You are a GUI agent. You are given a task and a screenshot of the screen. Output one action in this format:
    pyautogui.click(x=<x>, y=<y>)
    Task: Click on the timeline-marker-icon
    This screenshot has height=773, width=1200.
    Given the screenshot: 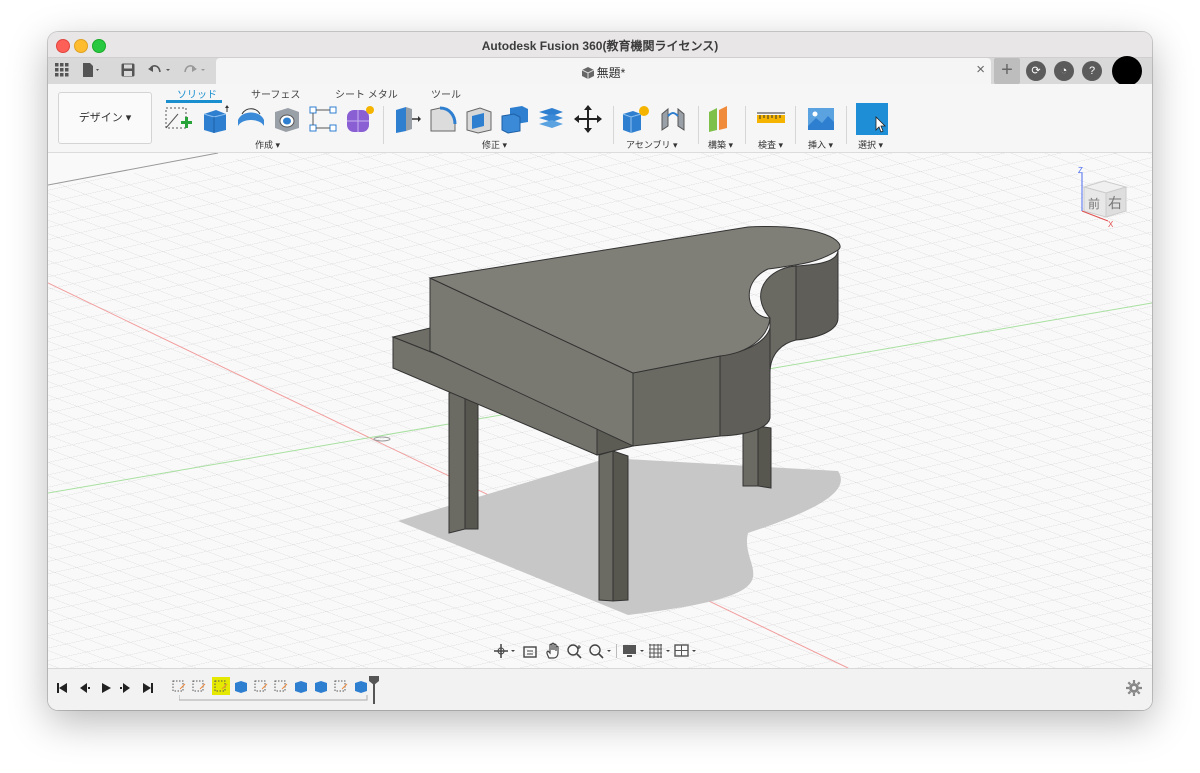 What is the action you would take?
    pyautogui.click(x=374, y=690)
    